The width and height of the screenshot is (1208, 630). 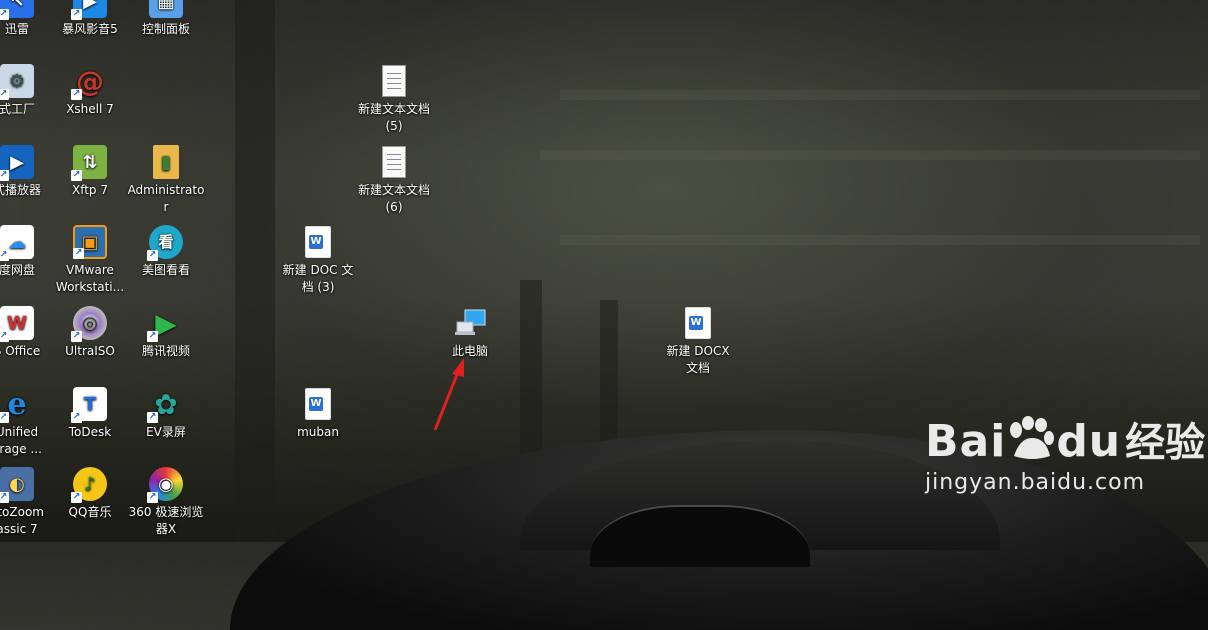 What do you see at coordinates (966, 441) in the screenshot?
I see `watermark-logo-bai: Bai` at bounding box center [966, 441].